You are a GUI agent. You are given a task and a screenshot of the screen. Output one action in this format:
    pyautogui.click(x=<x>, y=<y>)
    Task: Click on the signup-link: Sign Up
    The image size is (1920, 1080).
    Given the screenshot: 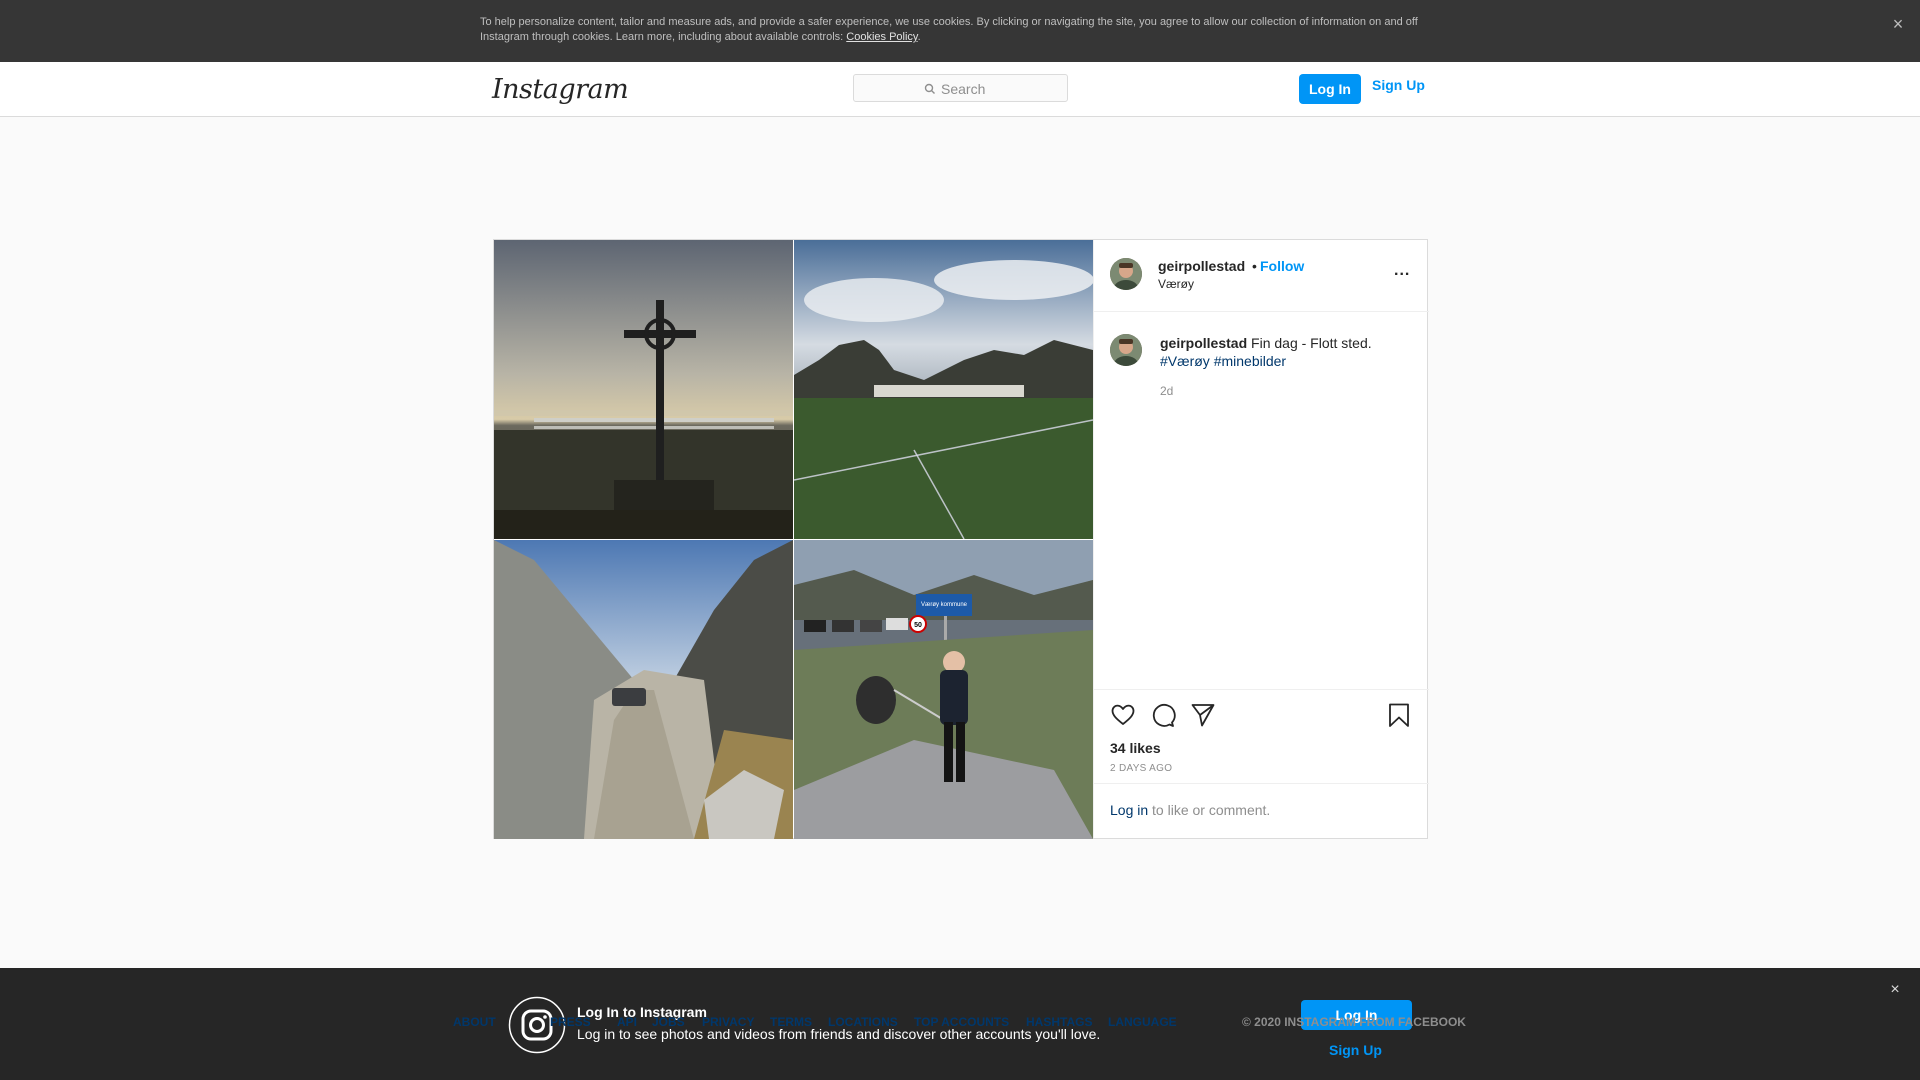 What is the action you would take?
    pyautogui.click(x=1398, y=85)
    